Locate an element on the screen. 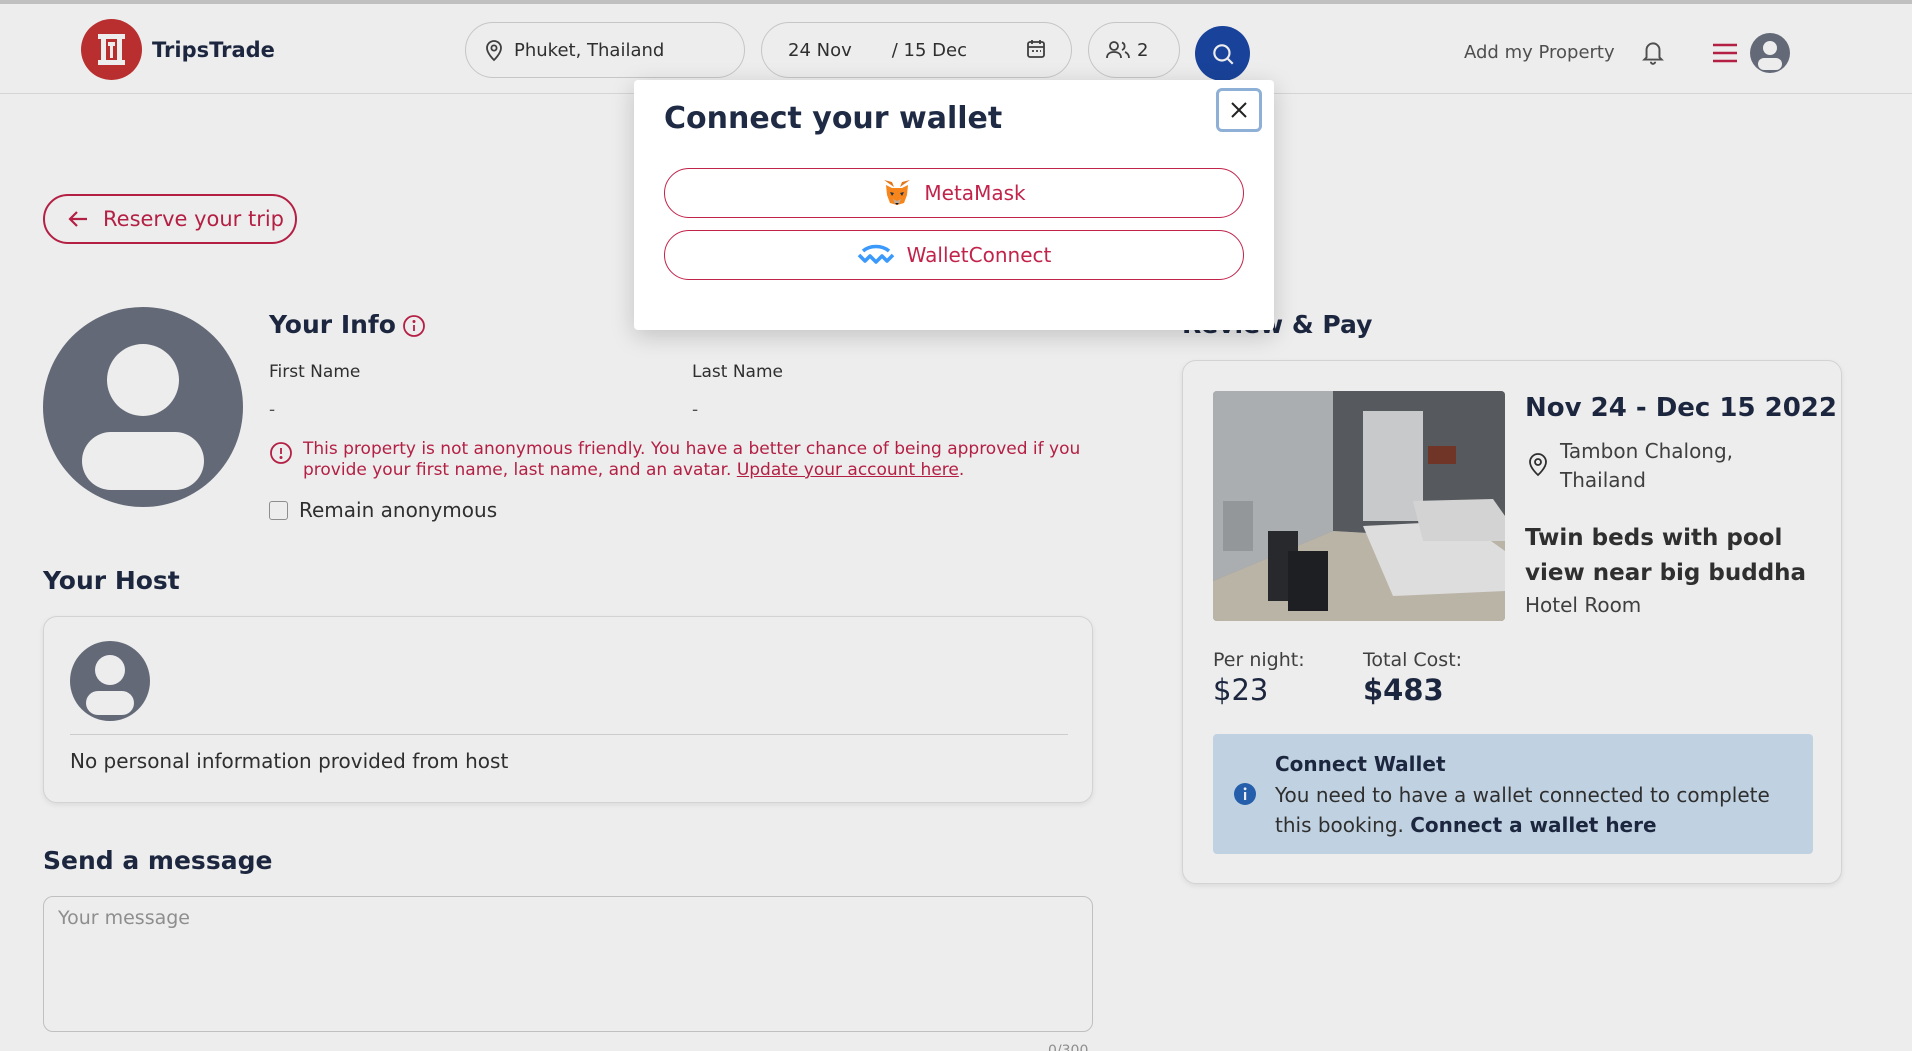 This screenshot has height=1051, width=1912. close-button is located at coordinates (1239, 110).